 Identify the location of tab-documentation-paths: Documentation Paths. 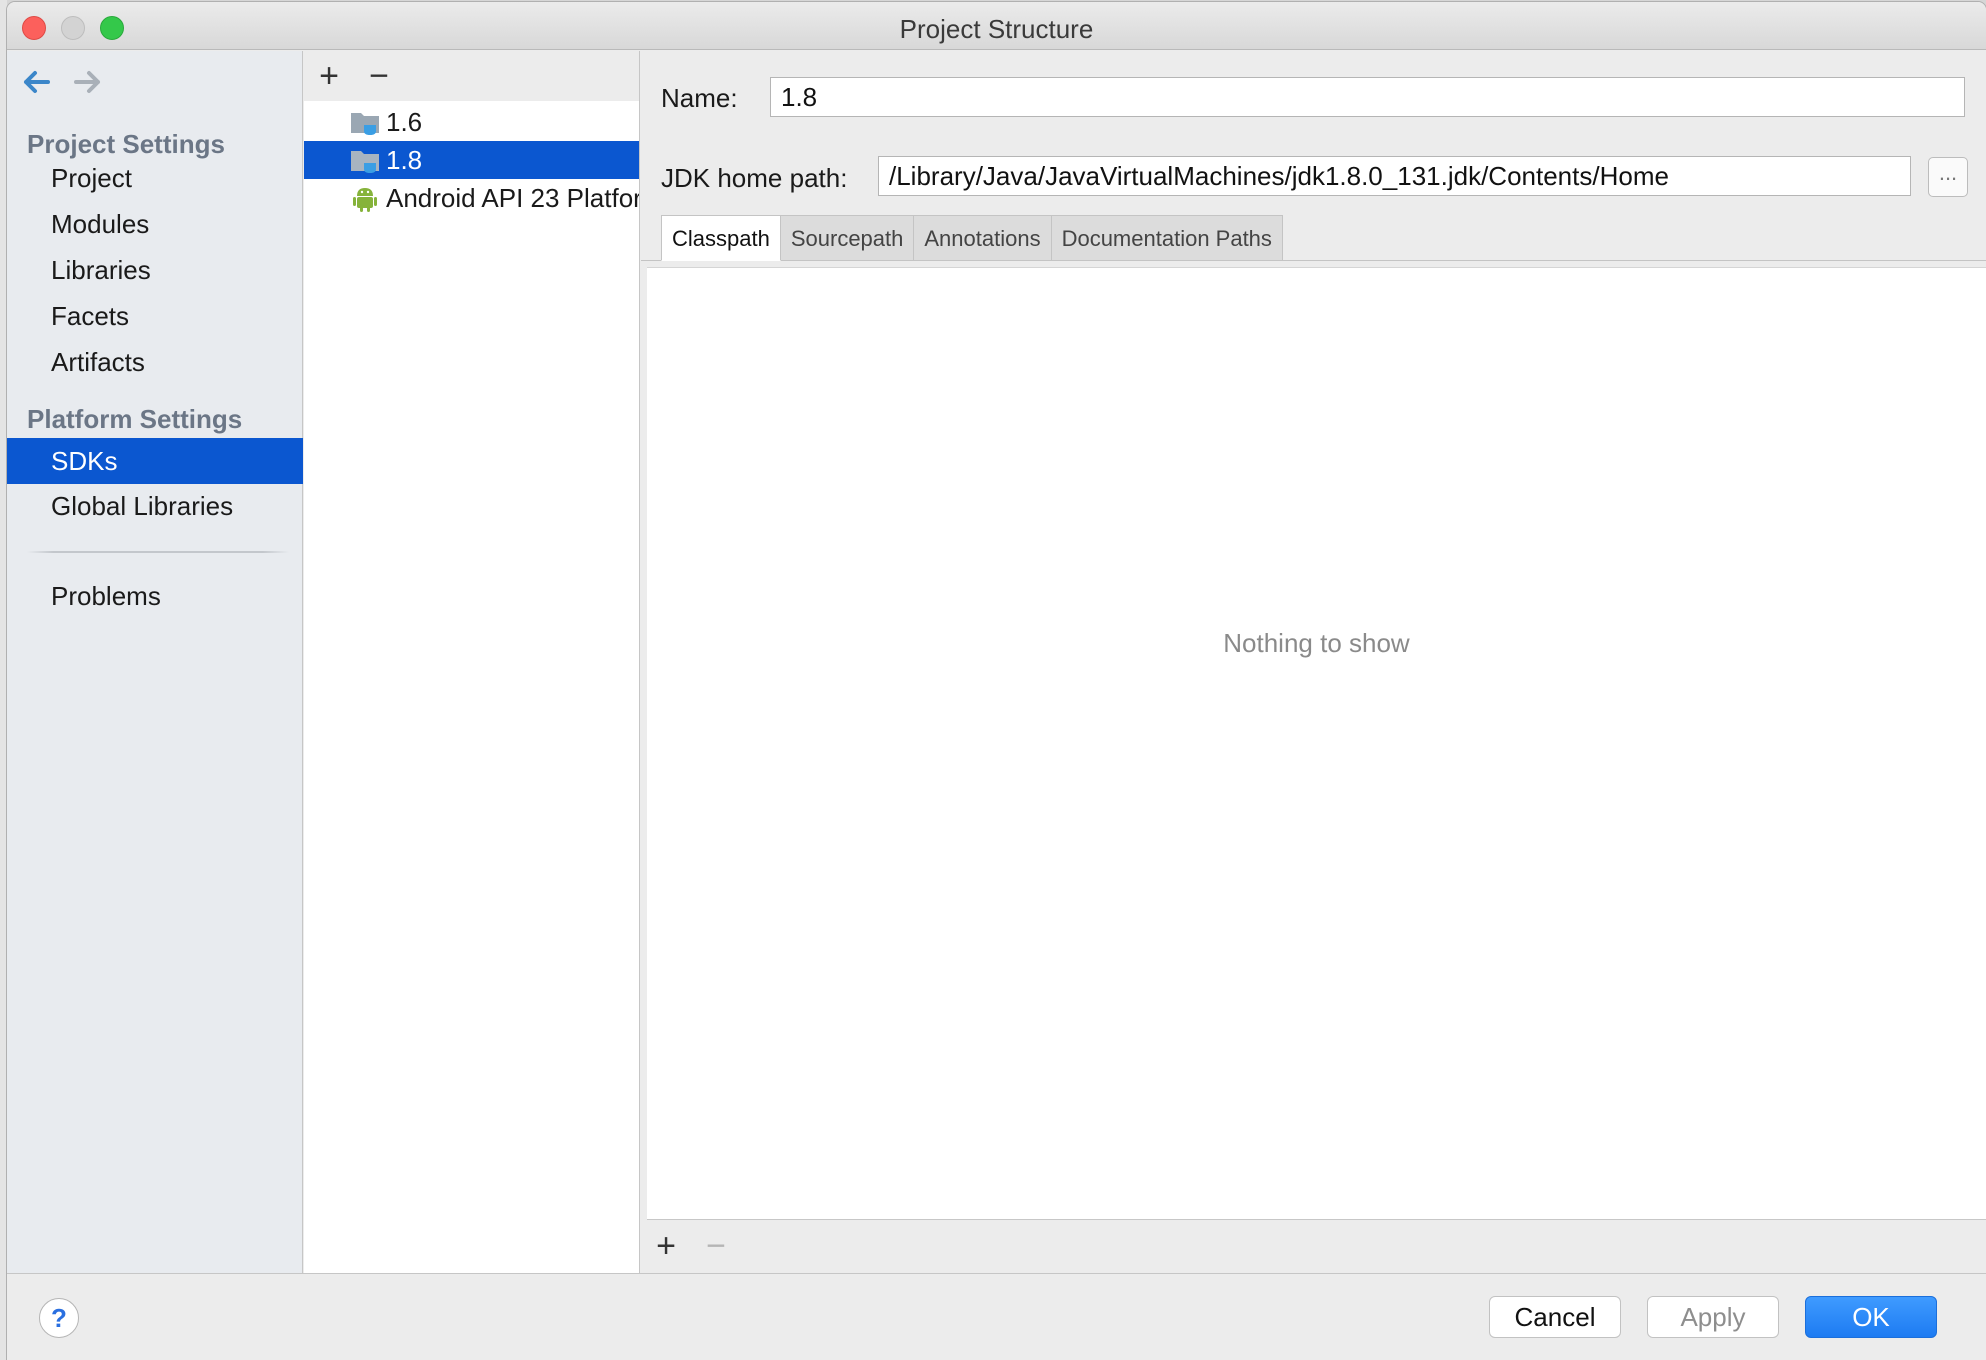
(1167, 238).